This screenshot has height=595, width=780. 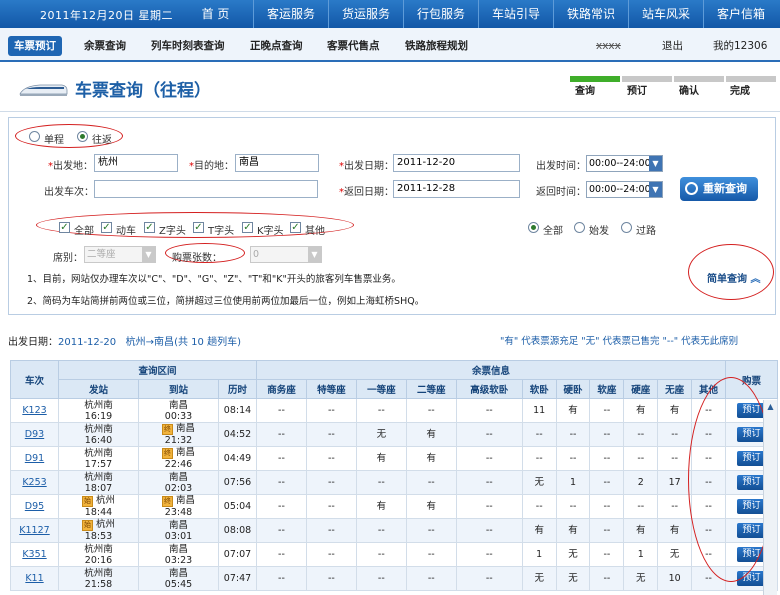 I want to click on type-d-checkbox: ✓, so click(x=106, y=227).